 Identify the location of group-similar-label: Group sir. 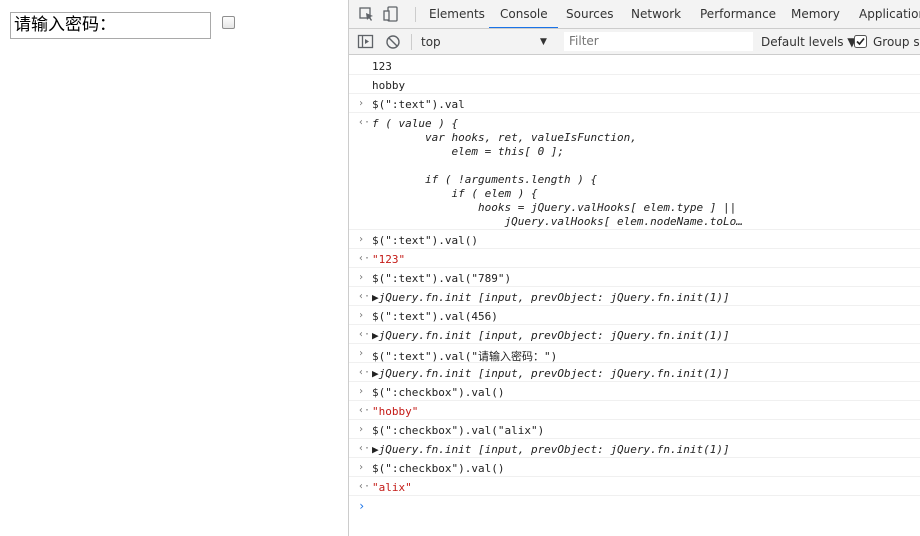
(896, 42).